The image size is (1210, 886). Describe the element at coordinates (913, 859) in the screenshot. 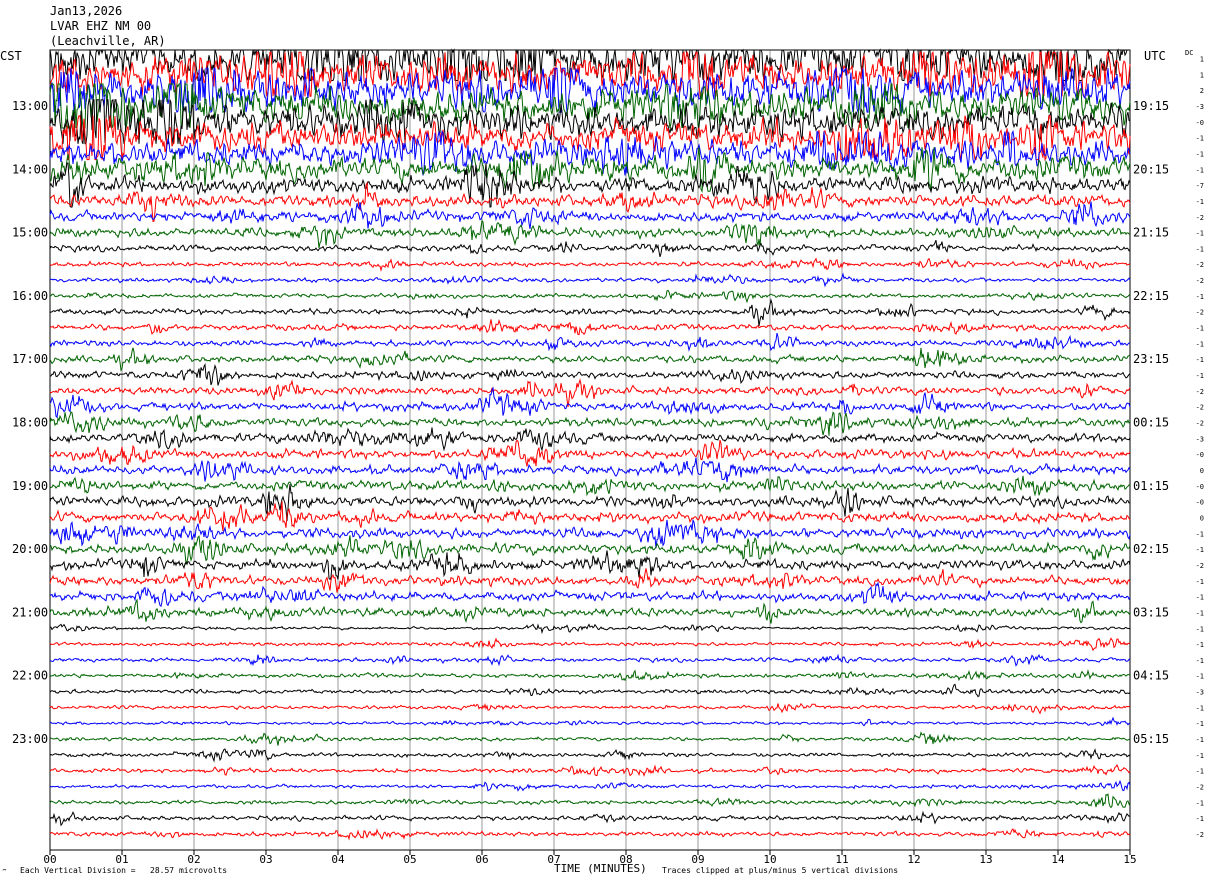

I see `x-tick-label: 12` at that location.